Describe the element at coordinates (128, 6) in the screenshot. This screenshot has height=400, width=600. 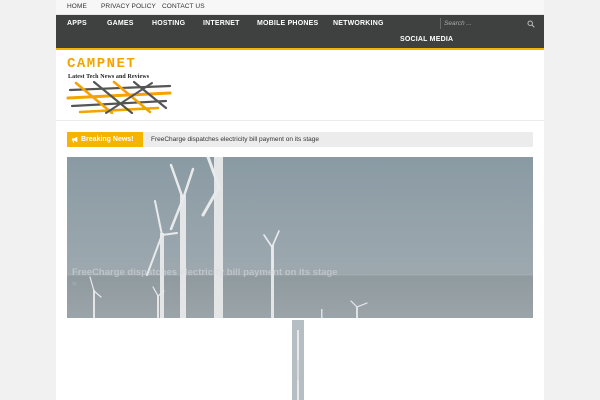
I see `top-link-privacy-policy: PRIVACY POLICY` at that location.